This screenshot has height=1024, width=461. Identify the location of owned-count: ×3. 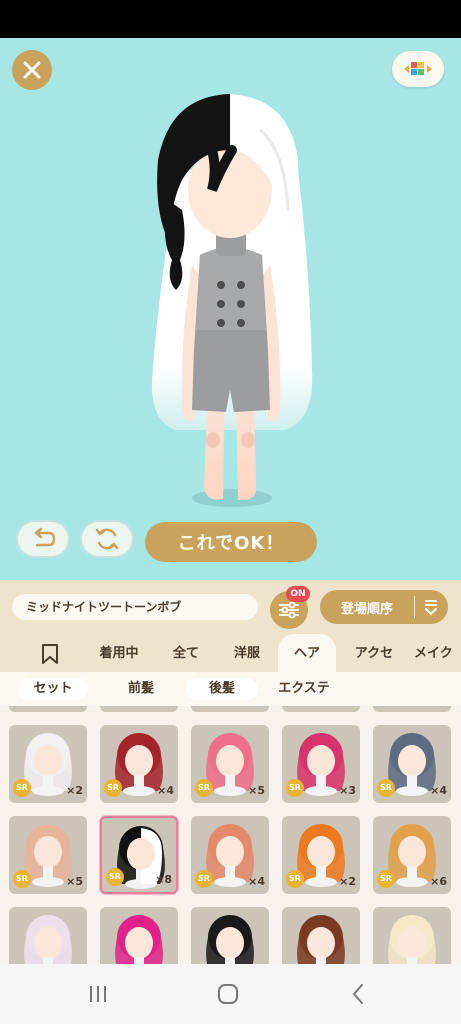
(347, 790).